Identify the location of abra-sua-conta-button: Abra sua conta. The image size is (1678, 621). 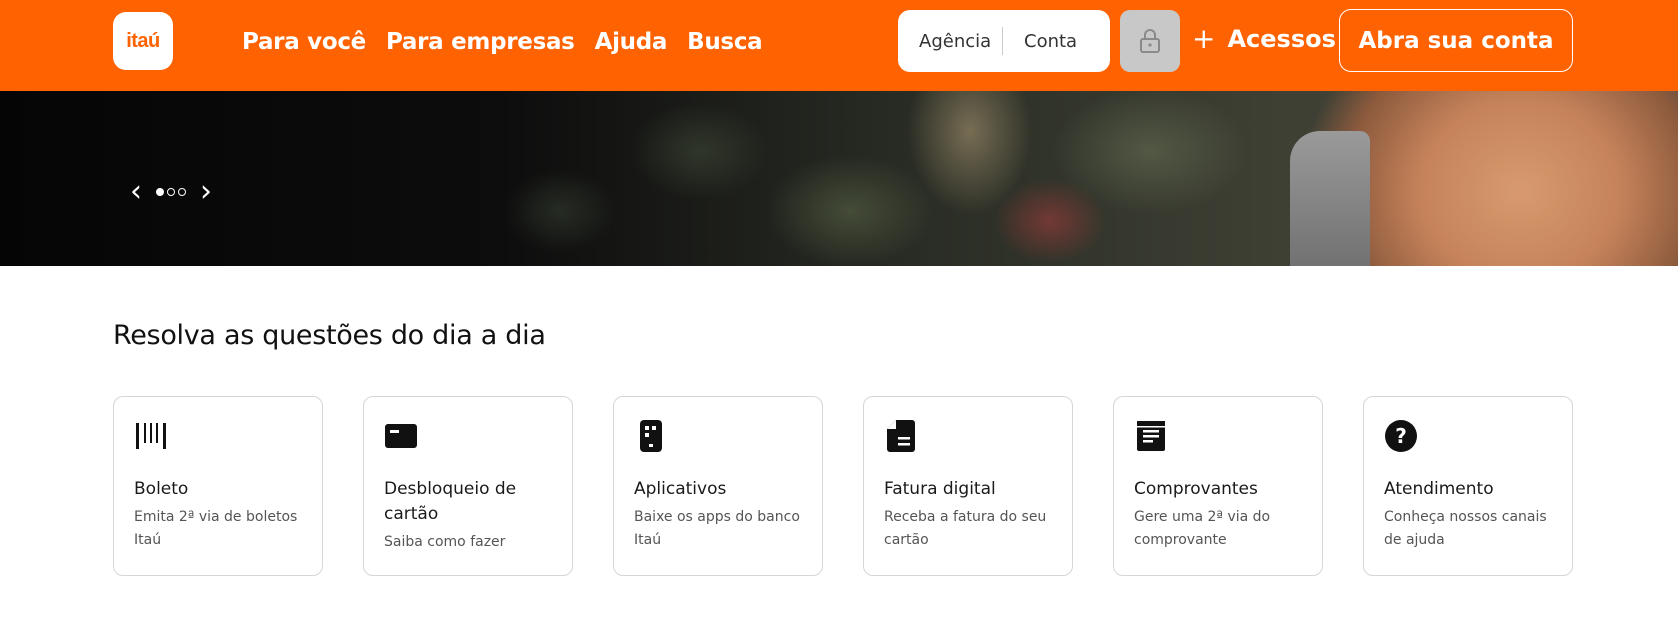
(1456, 40).